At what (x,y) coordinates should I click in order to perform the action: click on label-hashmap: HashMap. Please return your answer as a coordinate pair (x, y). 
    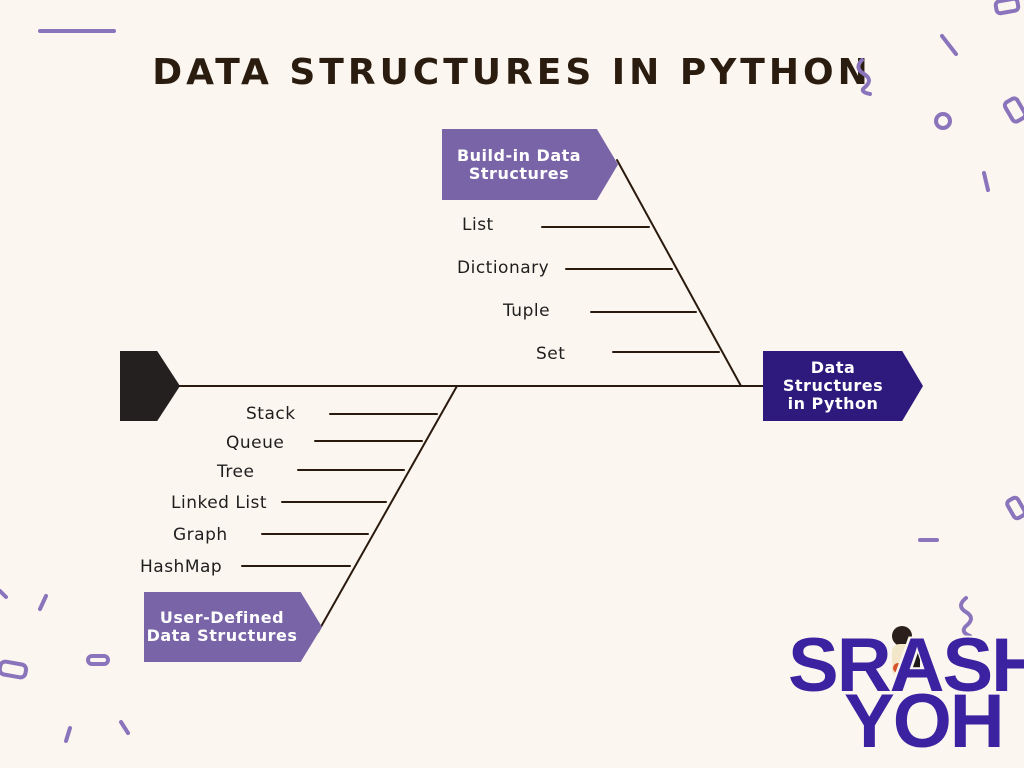
    Looking at the image, I should click on (181, 567).